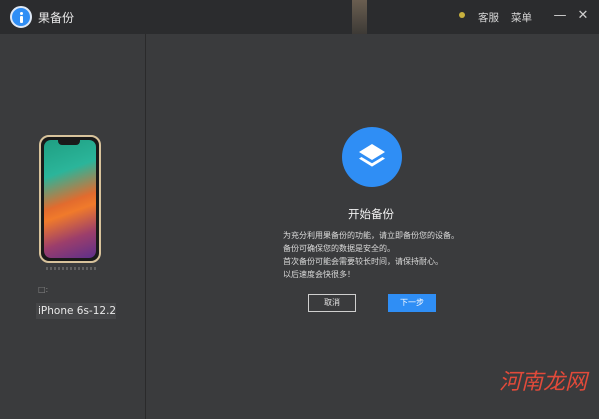 This screenshot has height=419, width=599. Describe the element at coordinates (372, 157) in the screenshot. I see `layers-icon` at that location.